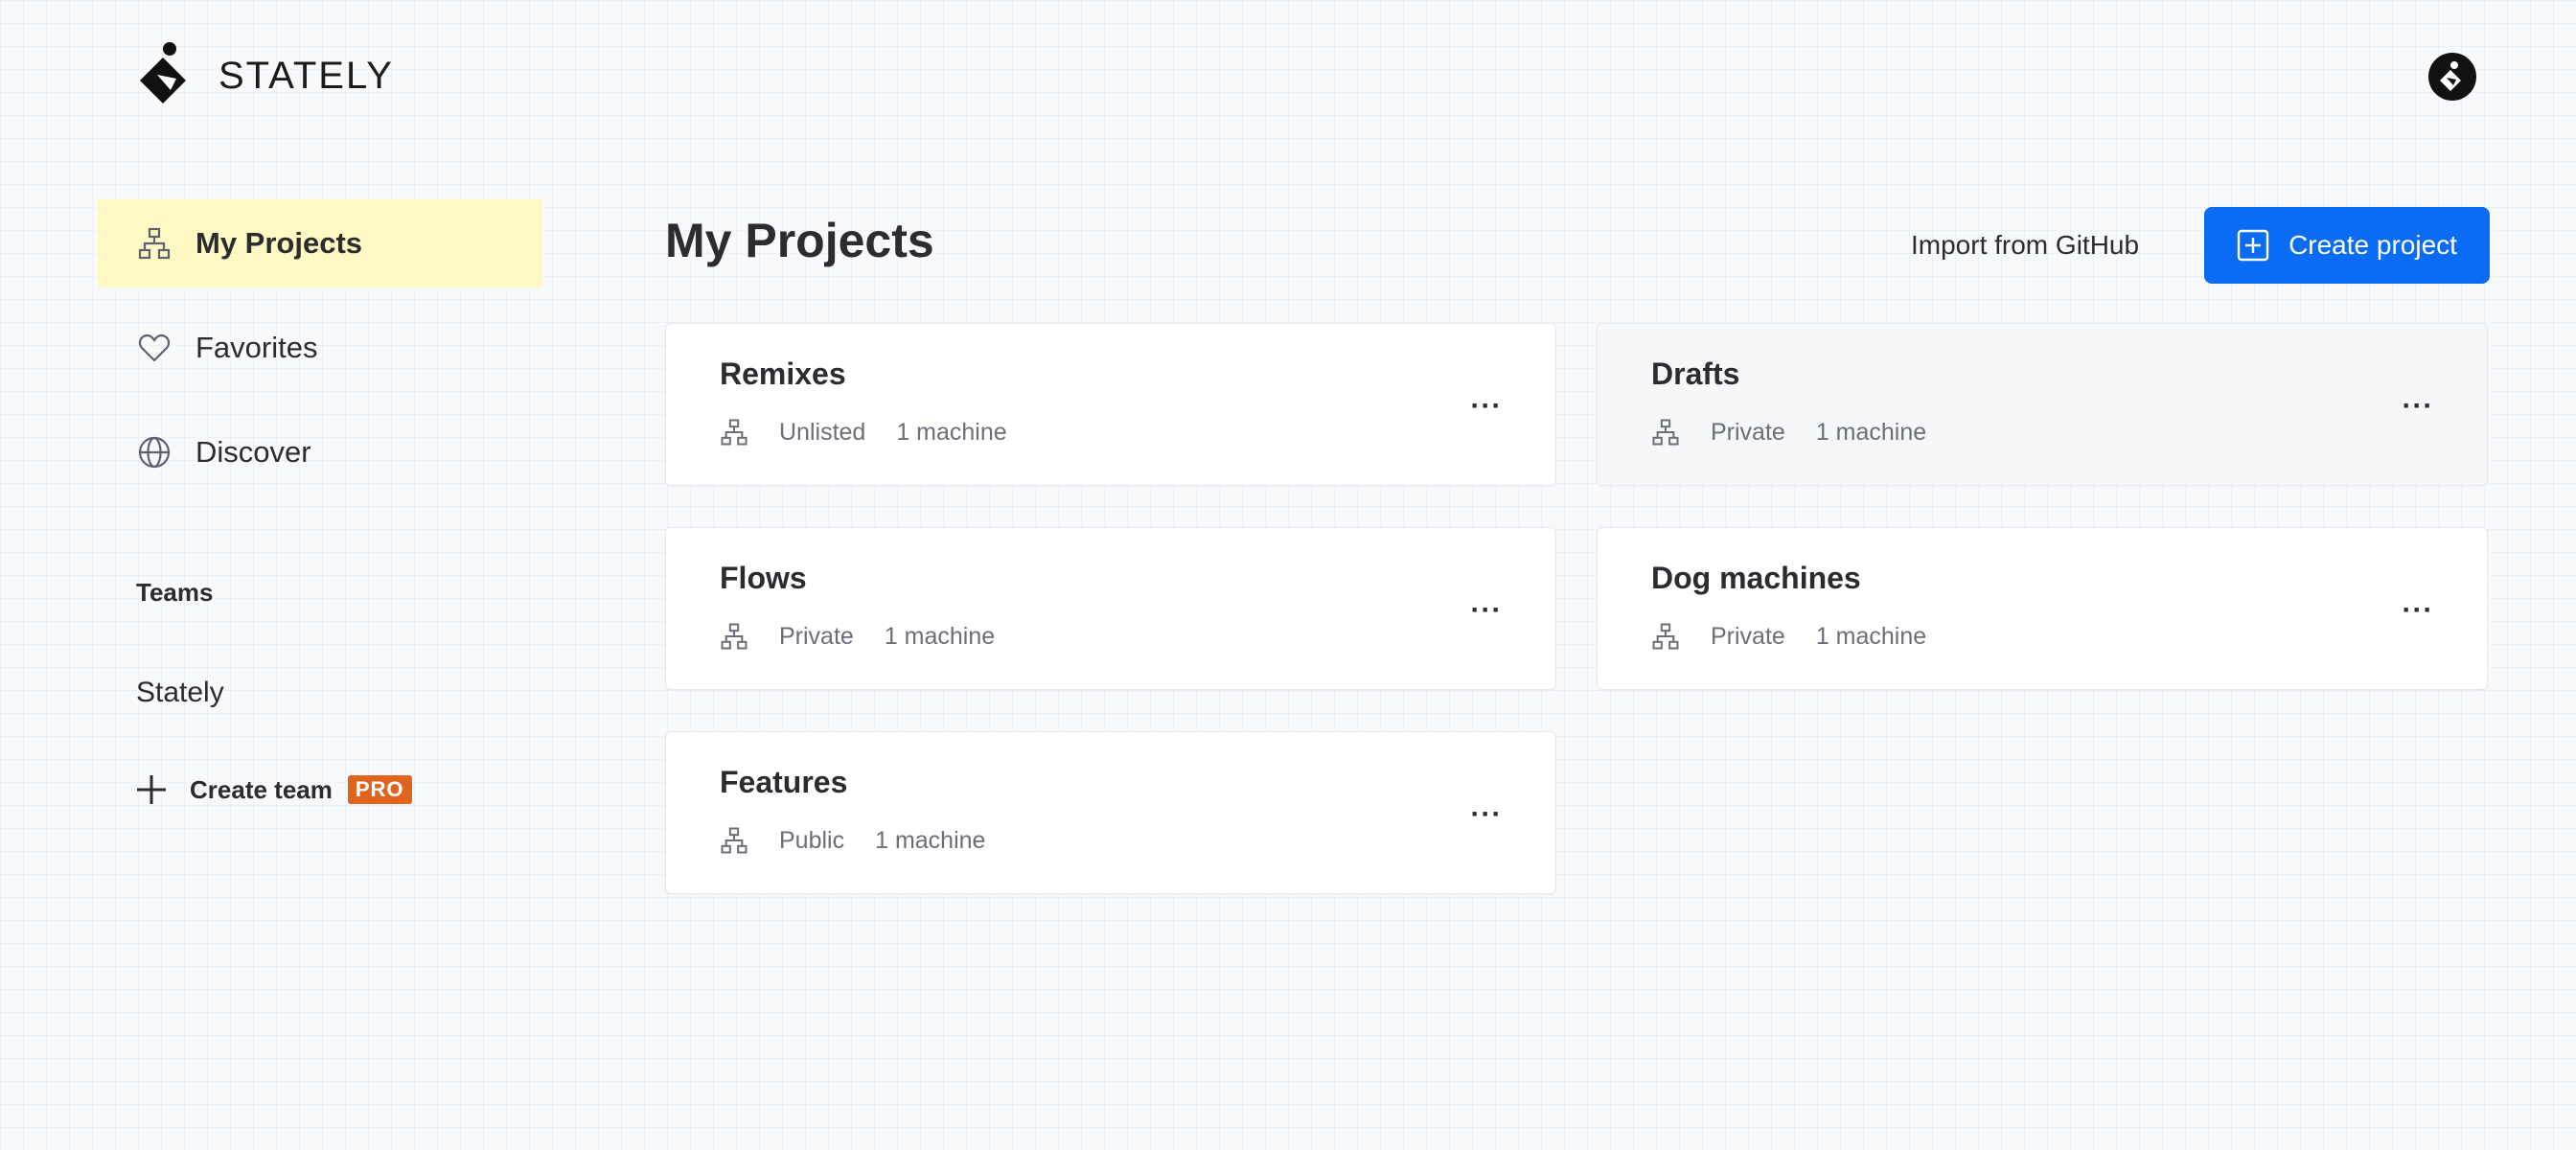 This screenshot has width=2576, height=1150. What do you see at coordinates (261, 789) in the screenshot?
I see `create-team-label: Create team` at bounding box center [261, 789].